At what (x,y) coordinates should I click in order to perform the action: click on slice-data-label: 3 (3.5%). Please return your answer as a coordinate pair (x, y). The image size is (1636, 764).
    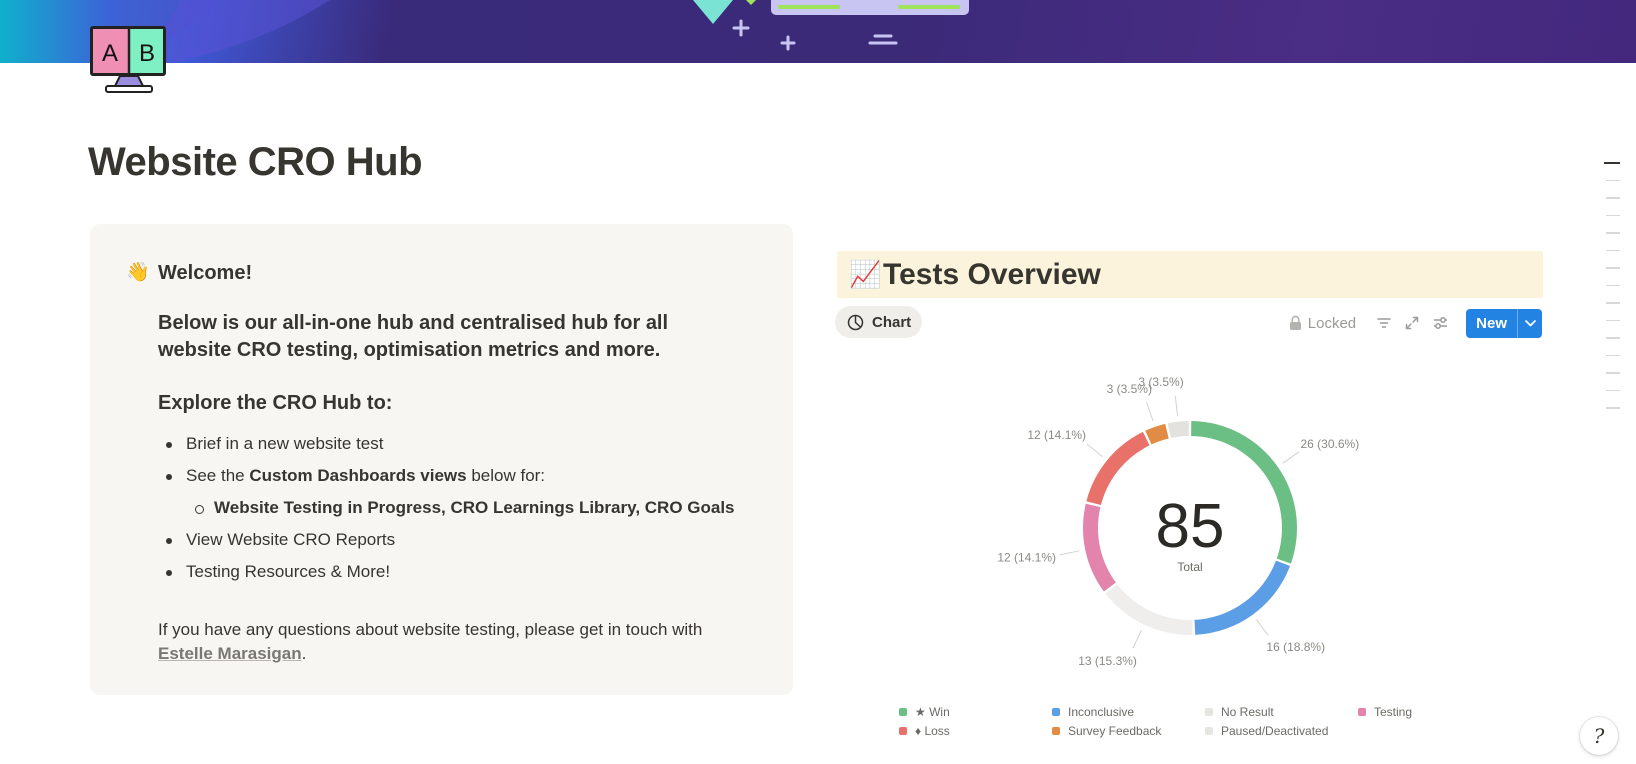
    Looking at the image, I should click on (1160, 382).